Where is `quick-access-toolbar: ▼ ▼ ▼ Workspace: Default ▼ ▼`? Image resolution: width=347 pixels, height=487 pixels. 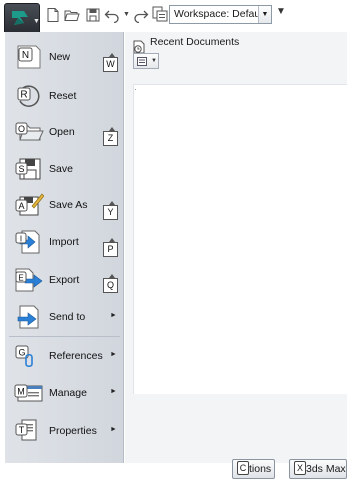 quick-access-toolbar: ▼ ▼ ▼ Workspace: Default ▼ ▼ is located at coordinates (173, 16).